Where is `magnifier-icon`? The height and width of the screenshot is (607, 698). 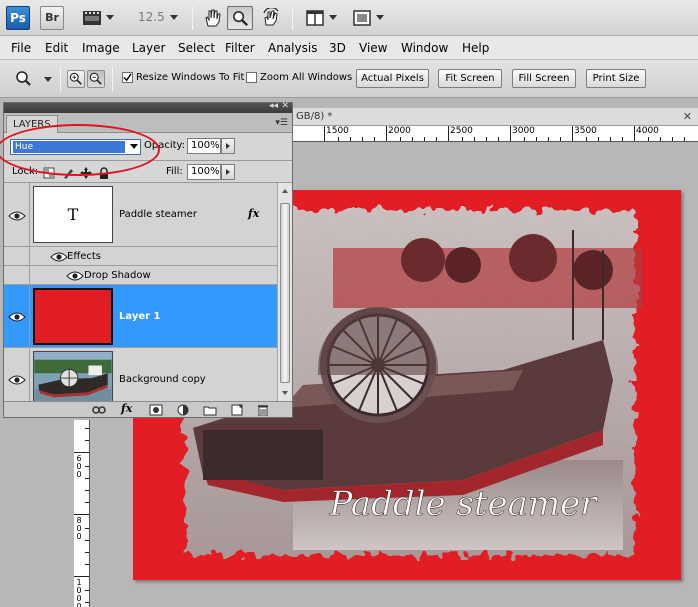
magnifier-icon is located at coordinates (240, 18).